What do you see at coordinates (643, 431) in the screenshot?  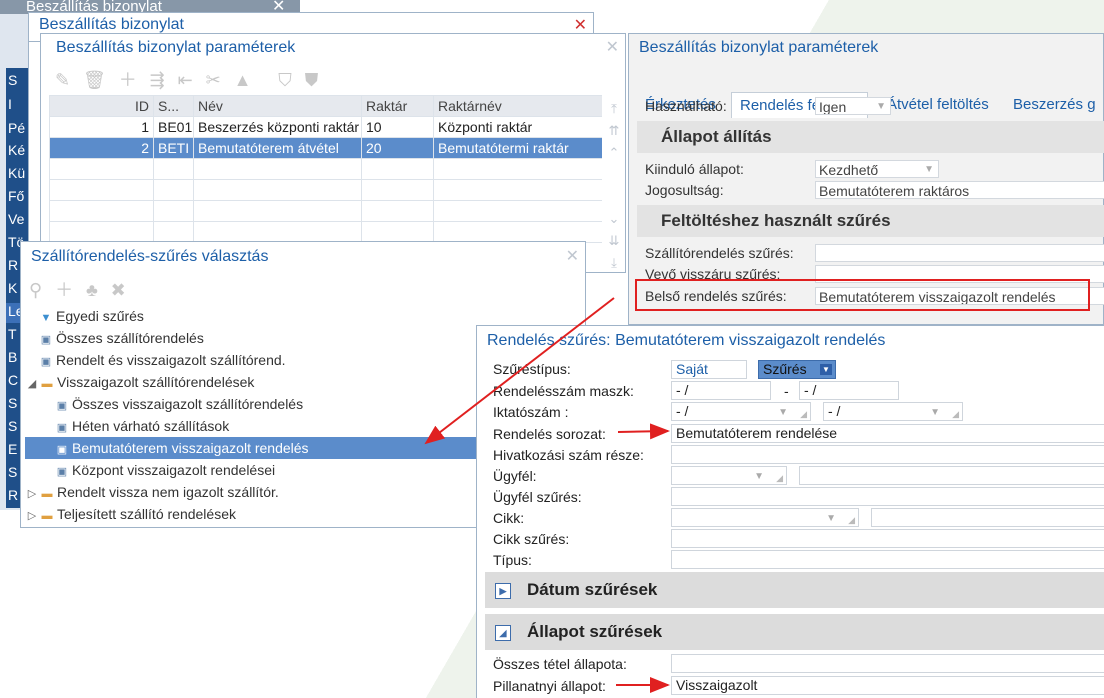 I see `arrow-sorozat` at bounding box center [643, 431].